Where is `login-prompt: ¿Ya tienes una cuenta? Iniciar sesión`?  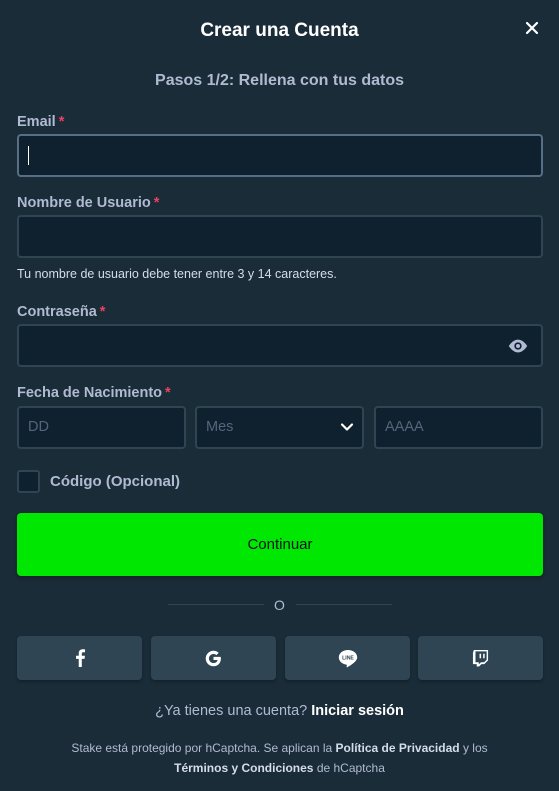
login-prompt: ¿Ya tienes una cuenta? Iniciar sesión is located at coordinates (279, 711).